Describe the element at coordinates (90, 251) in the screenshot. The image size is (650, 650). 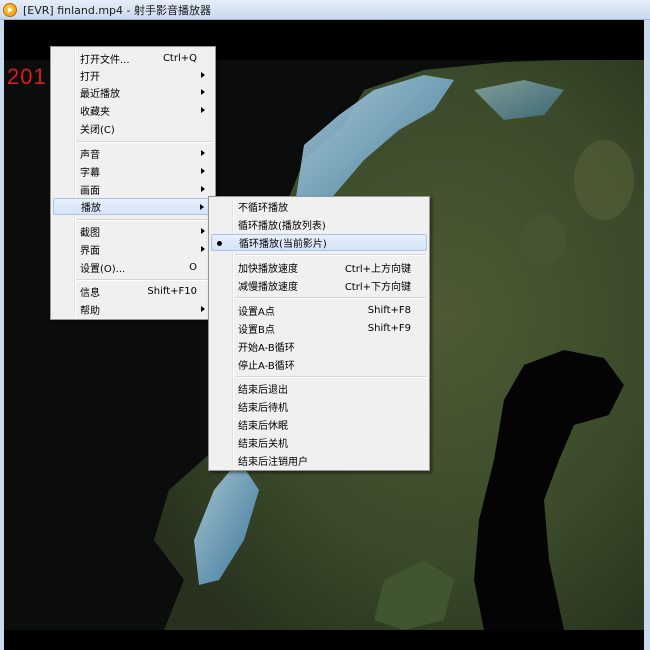
I see `menu-item-label: 界面` at that location.